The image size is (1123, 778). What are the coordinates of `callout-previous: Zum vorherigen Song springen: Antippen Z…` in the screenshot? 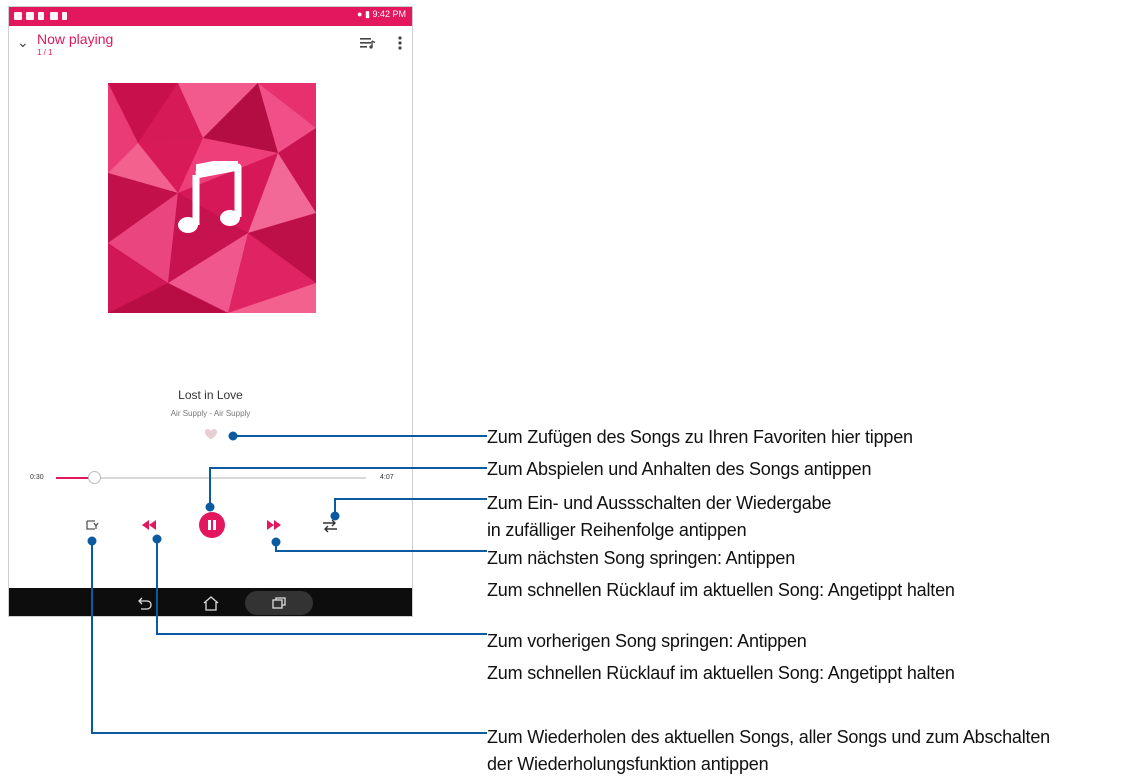 It's located at (721, 657).